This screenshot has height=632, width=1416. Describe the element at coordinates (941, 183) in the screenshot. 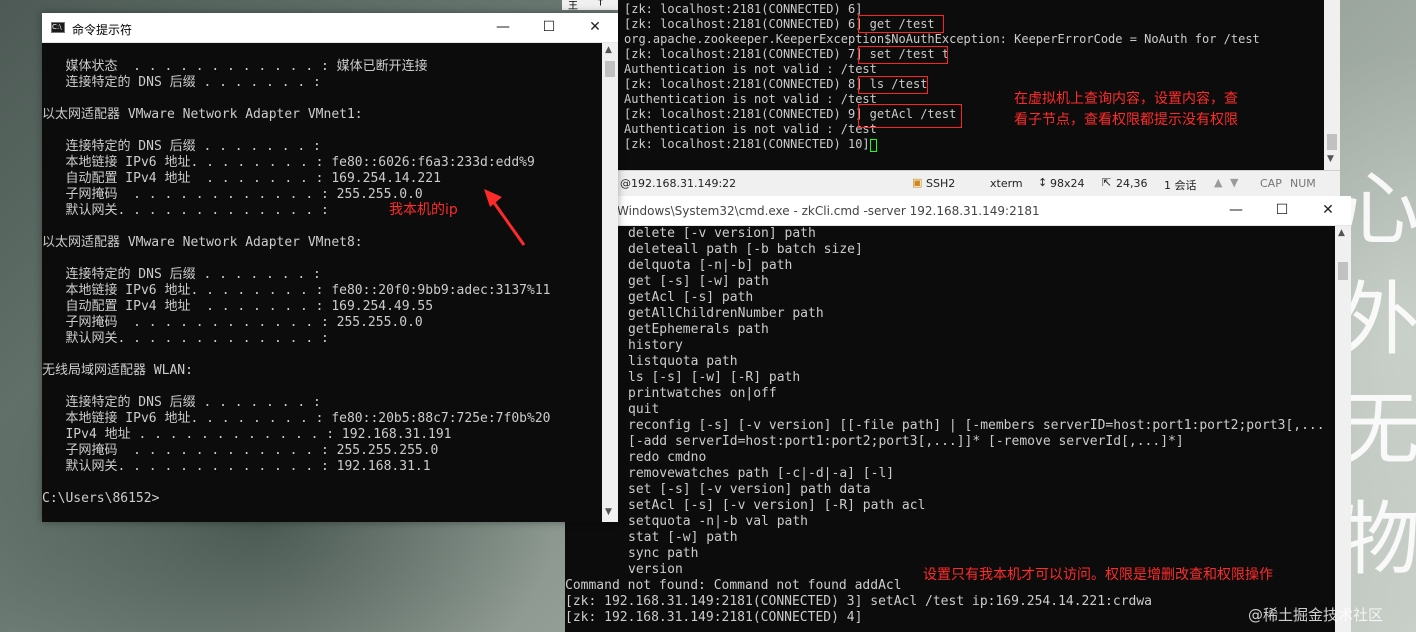

I see `status-protocol: SSH2` at that location.